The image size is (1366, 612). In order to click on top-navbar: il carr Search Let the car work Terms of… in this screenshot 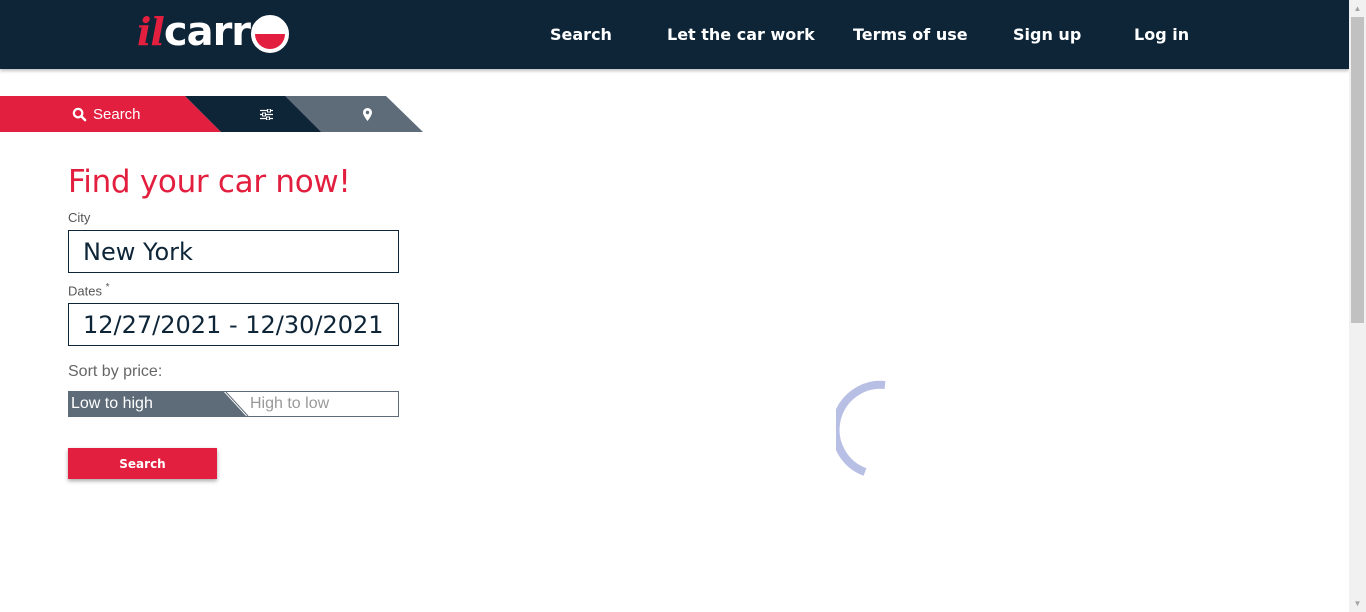, I will do `click(674, 34)`.